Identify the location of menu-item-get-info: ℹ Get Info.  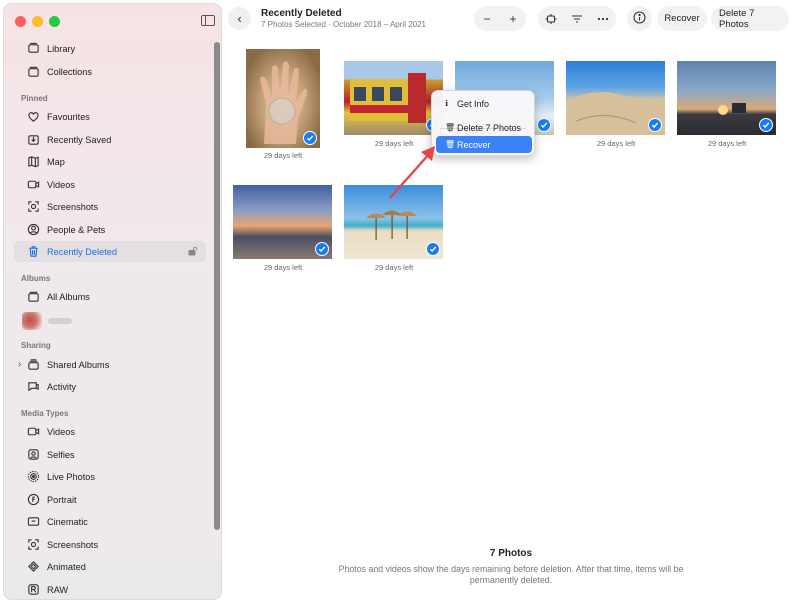
(484, 103).